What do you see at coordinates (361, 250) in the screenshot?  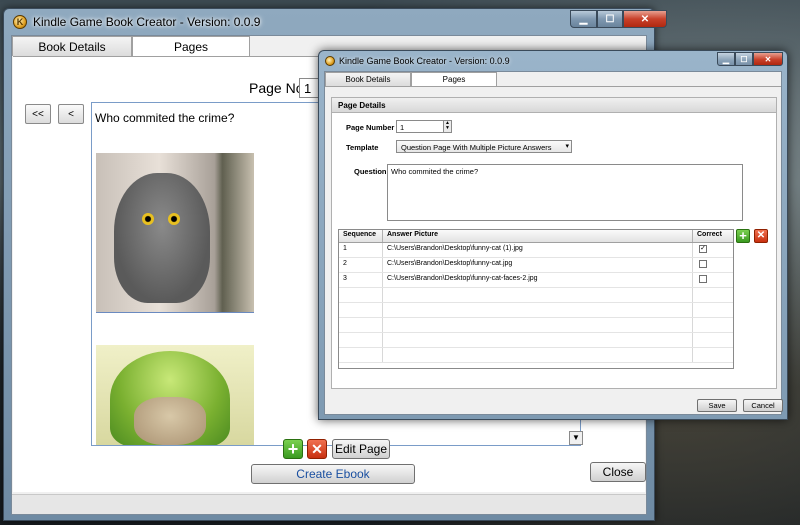 I see `row-sequence: 1` at bounding box center [361, 250].